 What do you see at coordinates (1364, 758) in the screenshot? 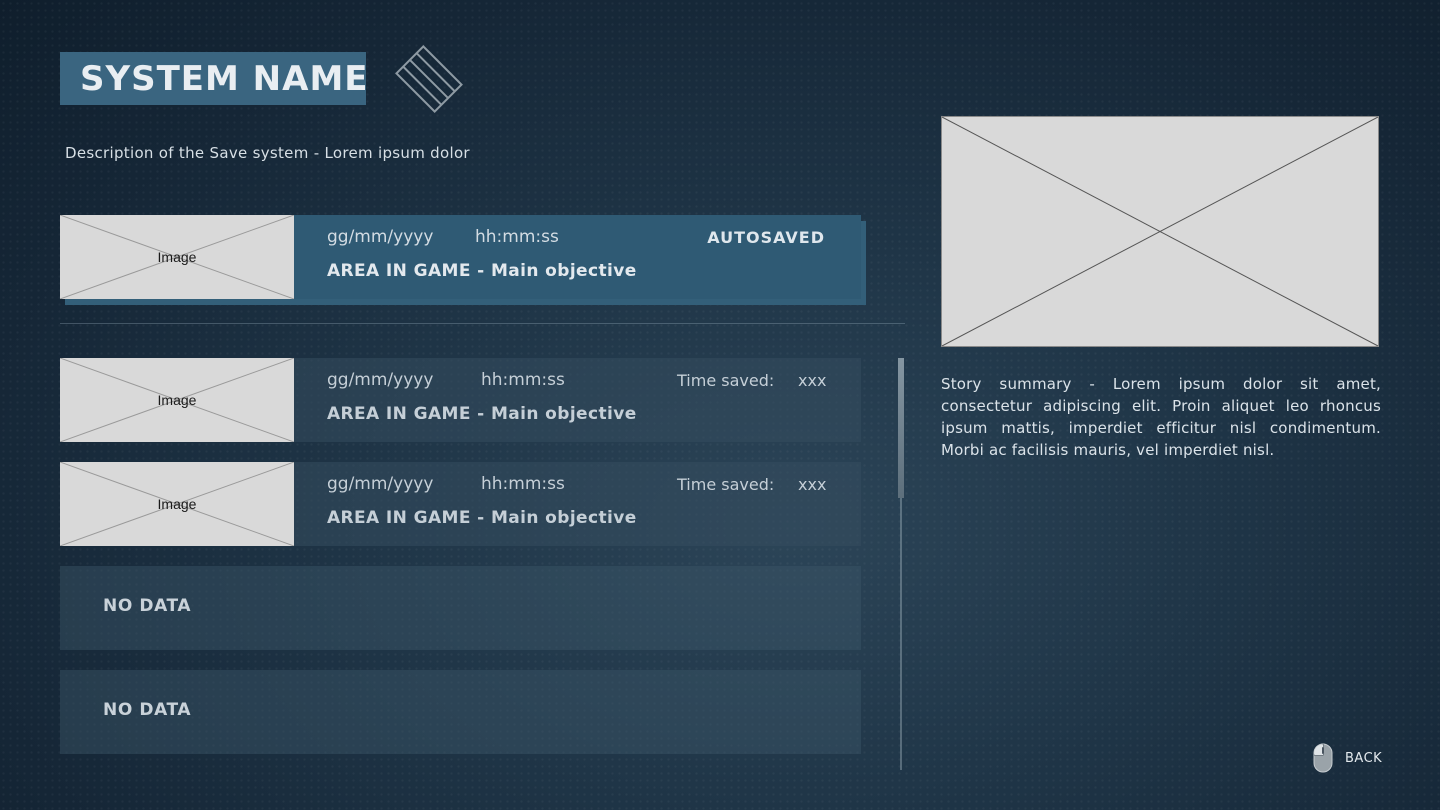
I see `back-label: BACK` at bounding box center [1364, 758].